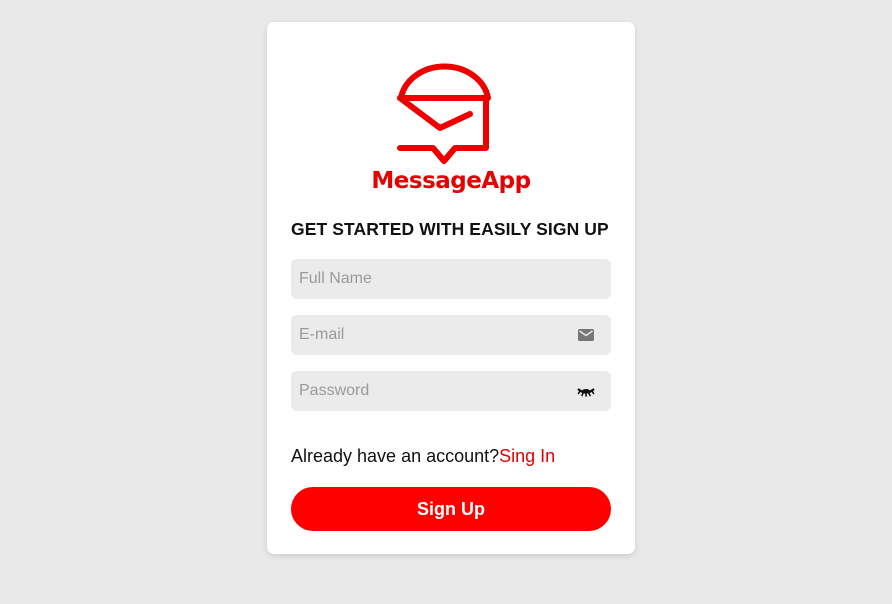 The height and width of the screenshot is (604, 892). I want to click on password-input, so click(451, 391).